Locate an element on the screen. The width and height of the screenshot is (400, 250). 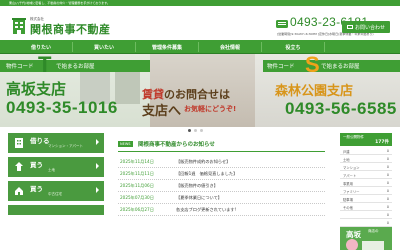
news-item: 2025年07月30日 【夏季休業日について】 is located at coordinates (221, 198).